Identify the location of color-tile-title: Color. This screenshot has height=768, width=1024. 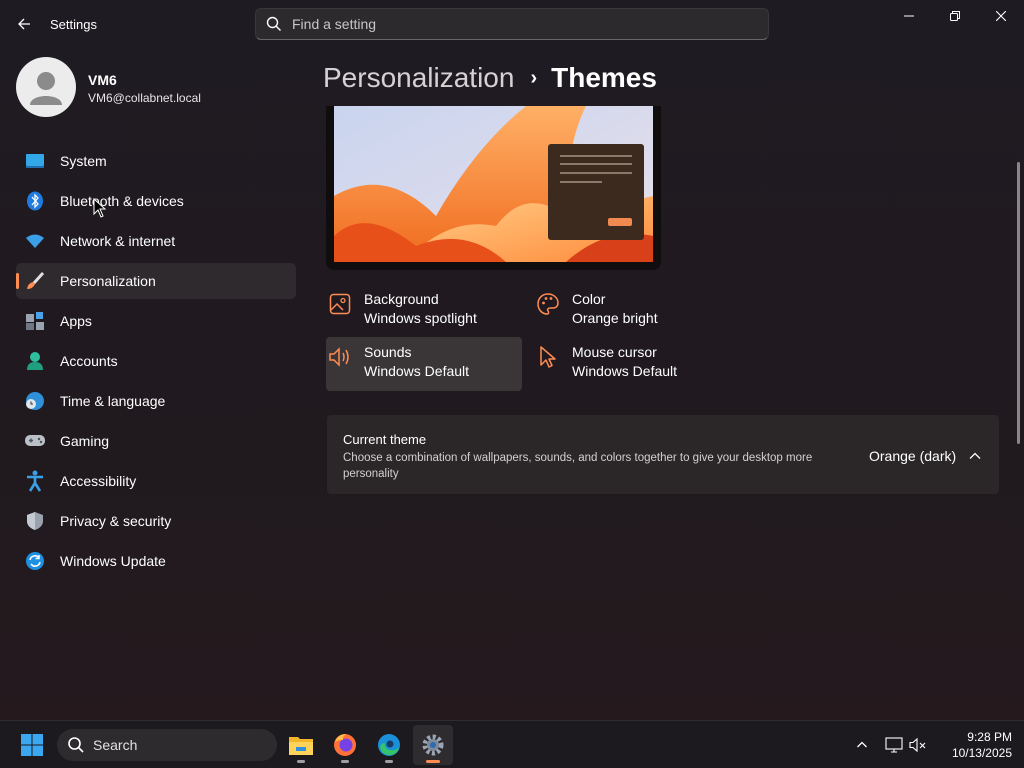
(589, 299).